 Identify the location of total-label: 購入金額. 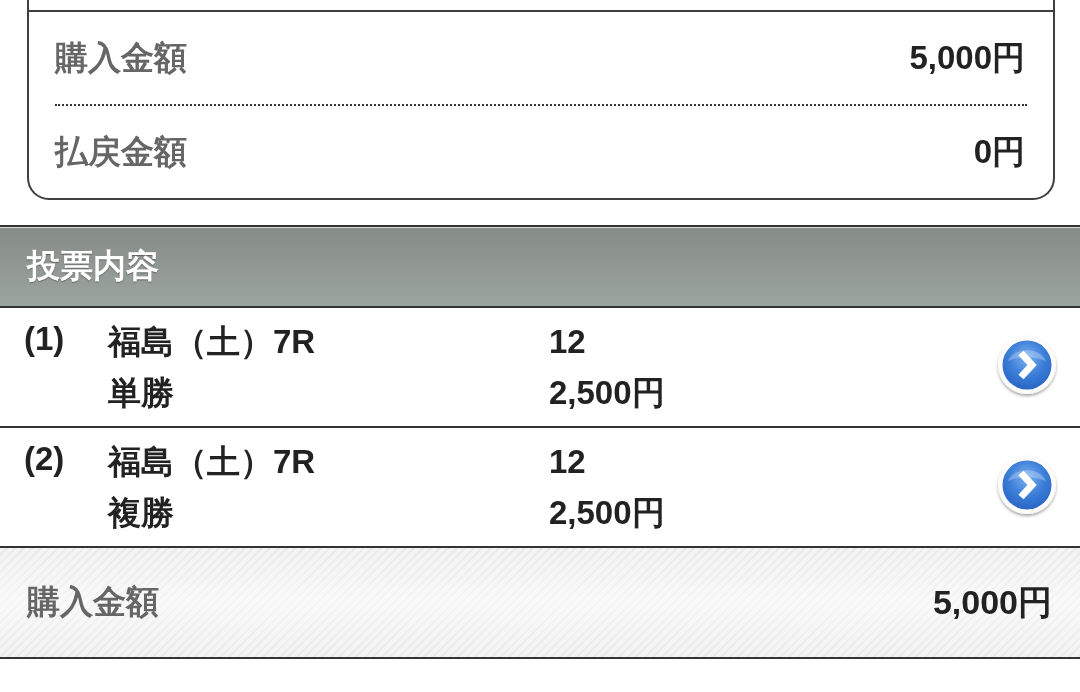
(93, 602).